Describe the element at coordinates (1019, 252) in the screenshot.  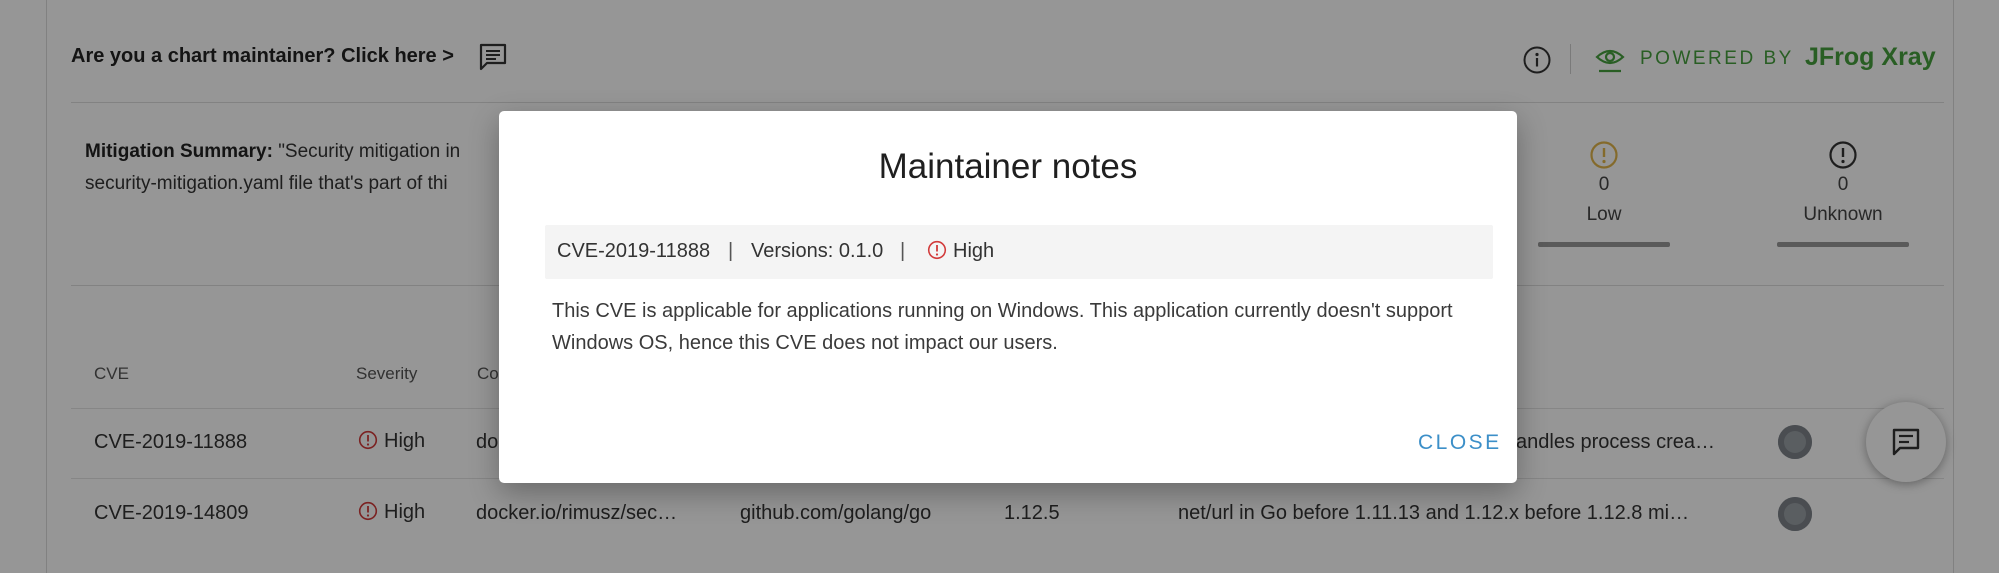
I see `cve-meta-bar: CVE-2019-11888 | Versions: 0.1.0 | High` at that location.